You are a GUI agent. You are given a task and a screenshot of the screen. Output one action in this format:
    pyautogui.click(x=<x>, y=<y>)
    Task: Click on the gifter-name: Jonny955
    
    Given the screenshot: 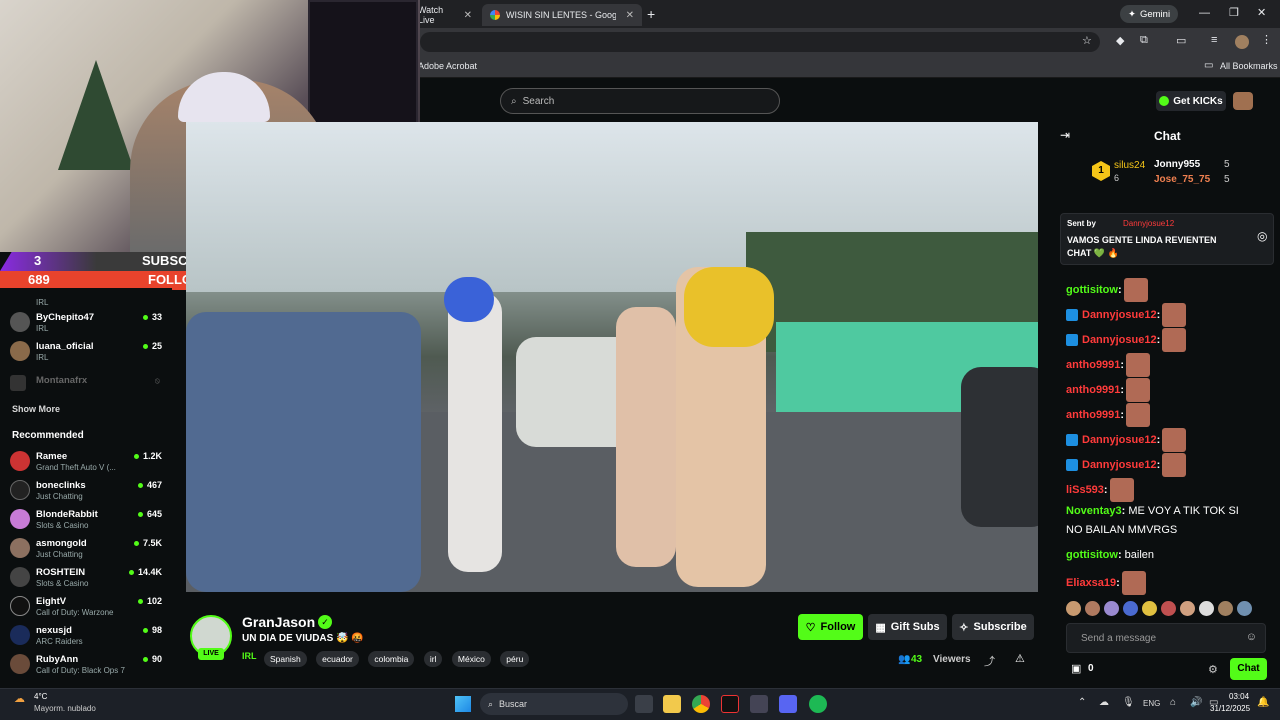 What is the action you would take?
    pyautogui.click(x=1177, y=164)
    